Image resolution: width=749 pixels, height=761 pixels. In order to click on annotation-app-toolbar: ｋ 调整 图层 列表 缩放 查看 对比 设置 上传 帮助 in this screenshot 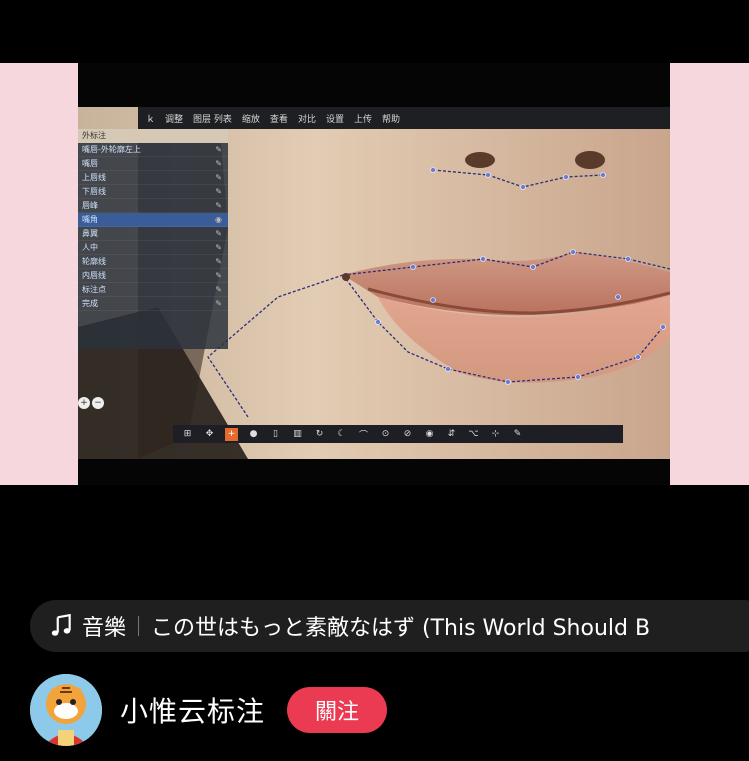, I will do `click(404, 118)`.